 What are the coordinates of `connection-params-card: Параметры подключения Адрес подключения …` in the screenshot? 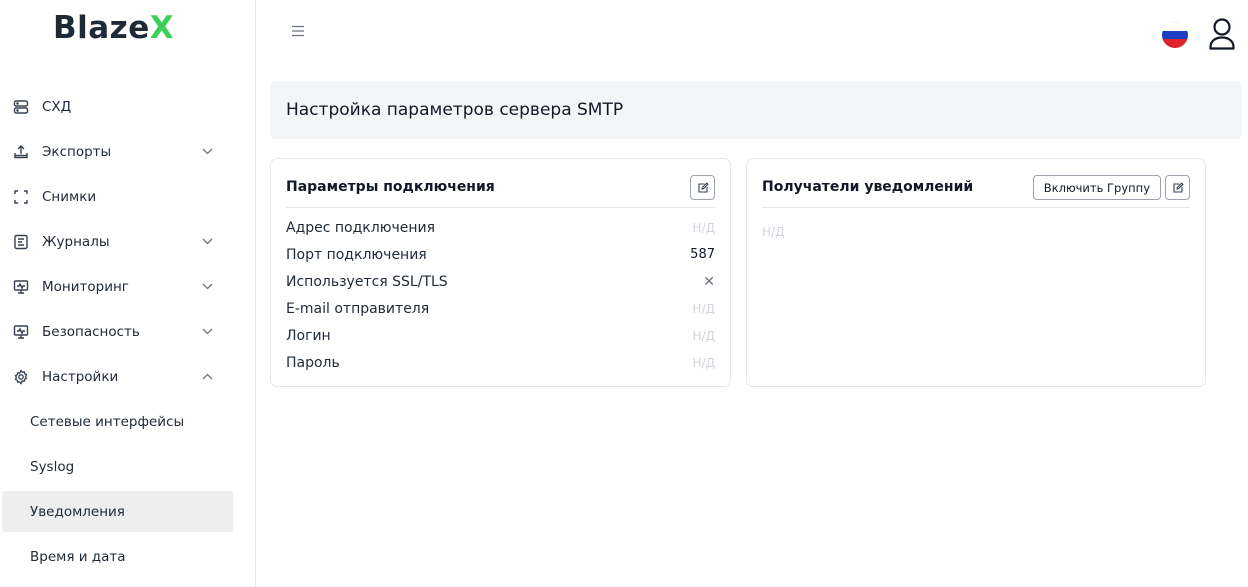 It's located at (500, 272).